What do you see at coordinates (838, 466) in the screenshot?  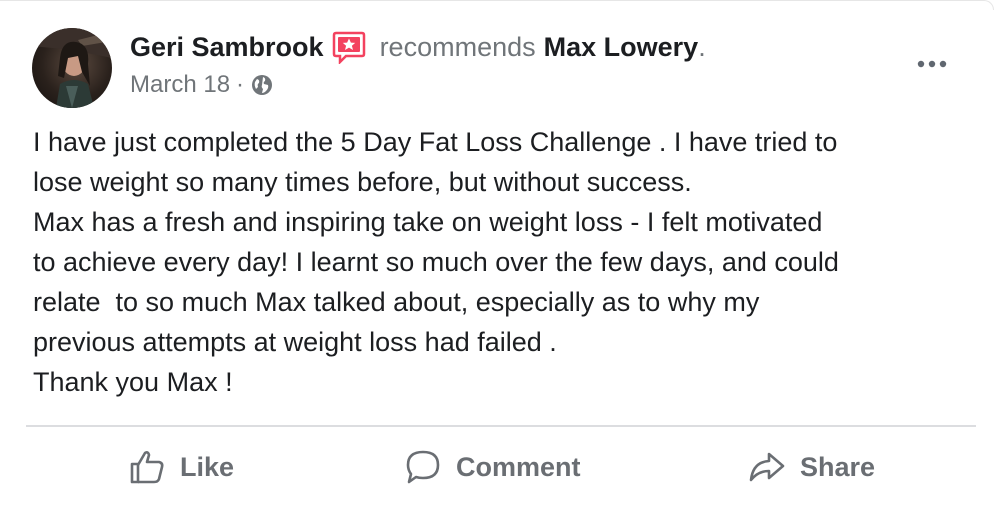 I see `share-label: Share` at bounding box center [838, 466].